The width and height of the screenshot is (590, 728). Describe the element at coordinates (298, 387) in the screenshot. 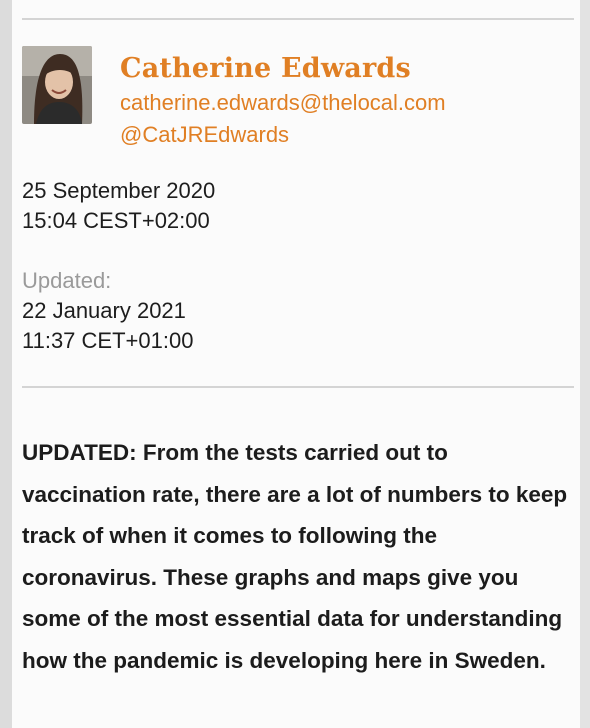

I see `section-divider` at that location.